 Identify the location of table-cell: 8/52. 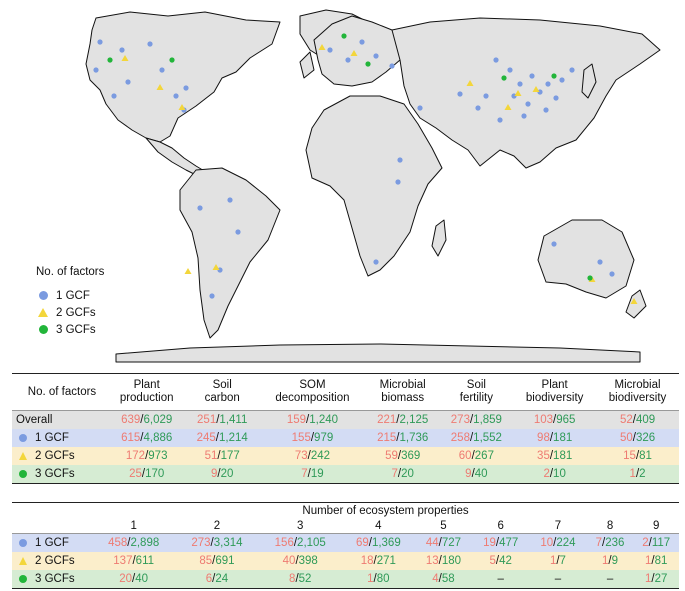
(300, 579).